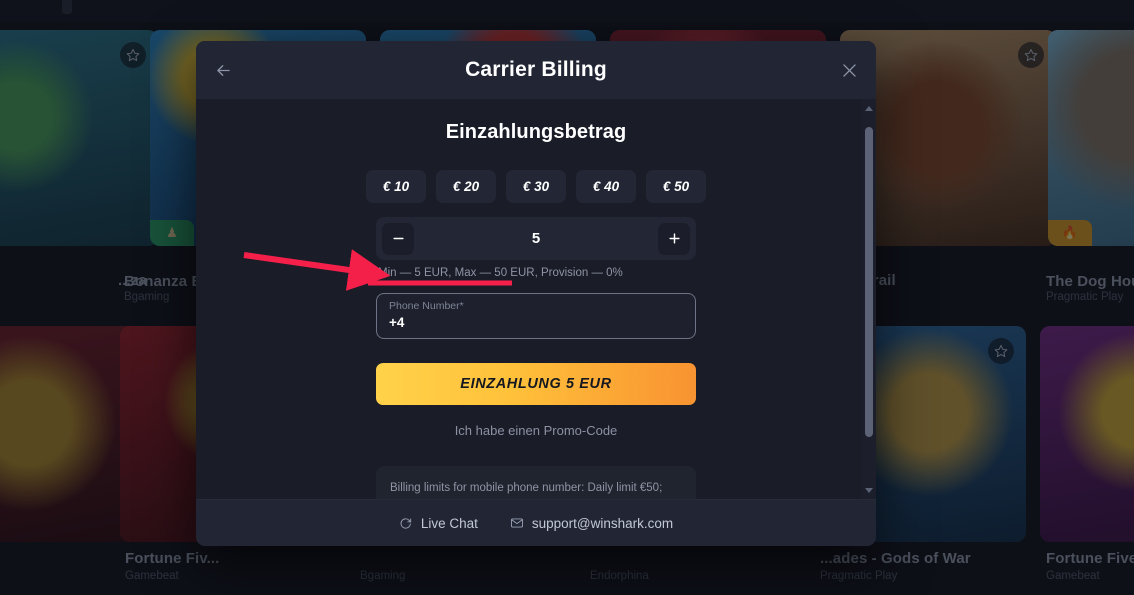 The height and width of the screenshot is (595, 1134). What do you see at coordinates (449, 523) in the screenshot?
I see `live-chat-label: Live Chat` at bounding box center [449, 523].